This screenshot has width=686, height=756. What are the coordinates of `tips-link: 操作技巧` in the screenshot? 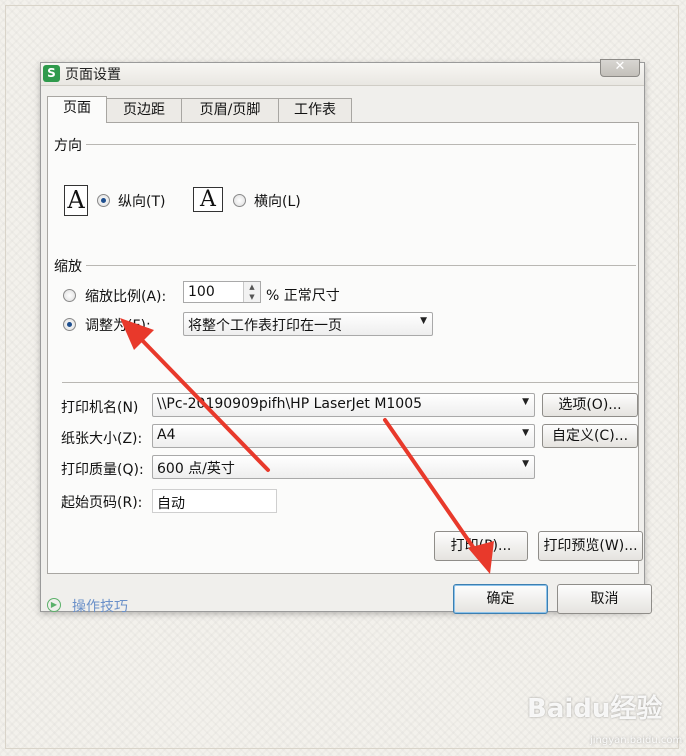 It's located at (100, 606).